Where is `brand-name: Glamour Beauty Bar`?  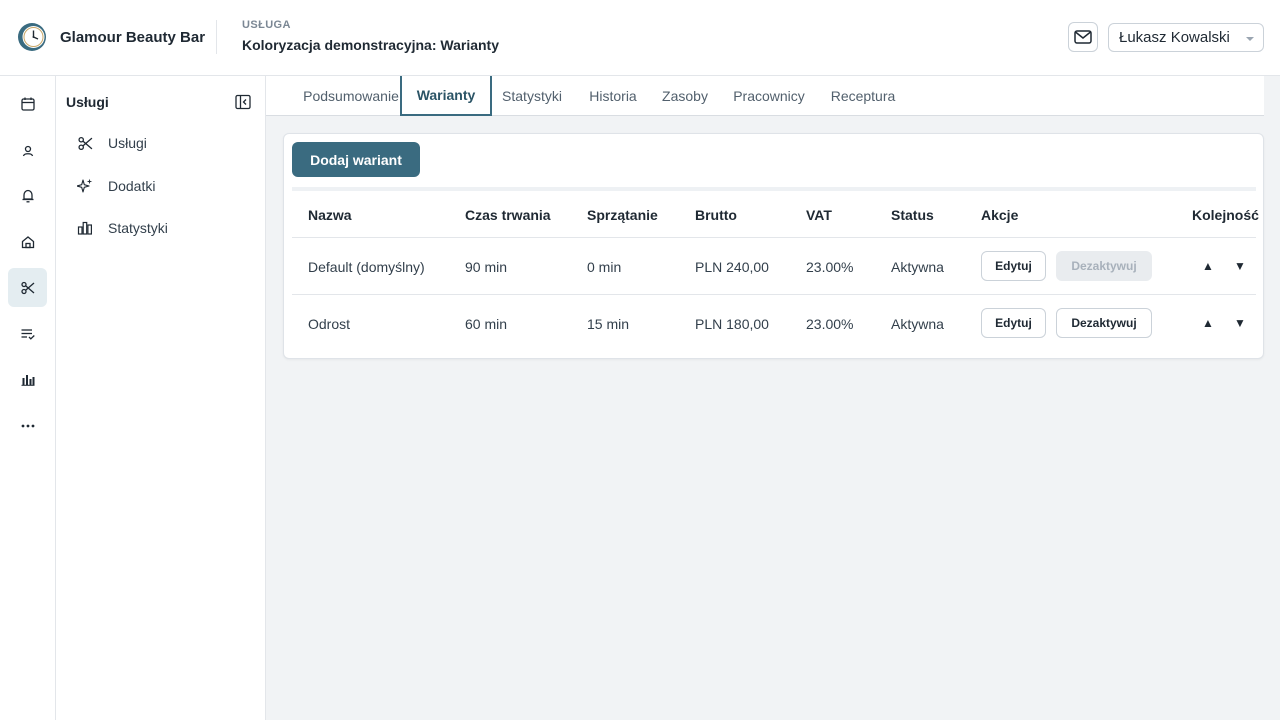
brand-name: Glamour Beauty Bar is located at coordinates (133, 37).